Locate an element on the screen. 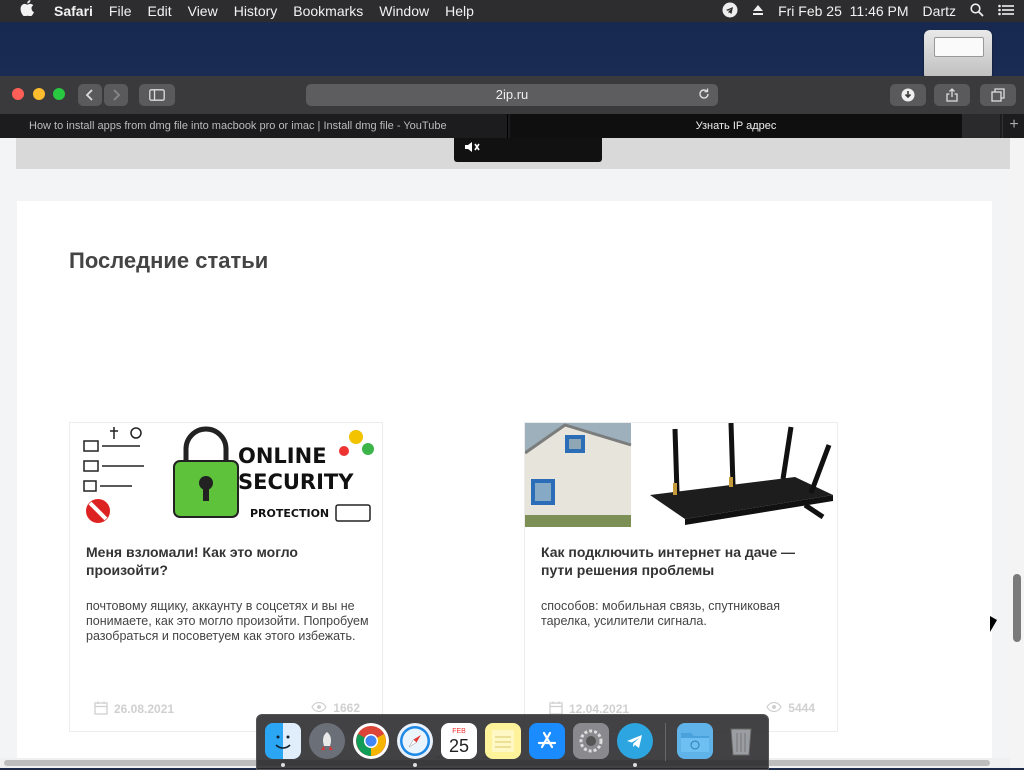 The height and width of the screenshot is (770, 1024). menu-bookmarks: Bookmarks is located at coordinates (328, 11).